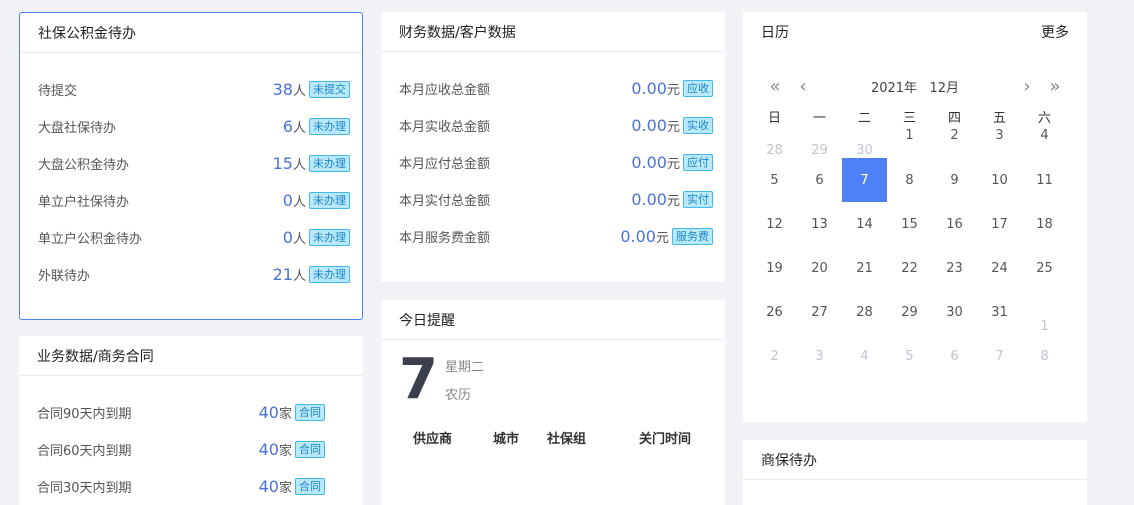 This screenshot has width=1134, height=505. I want to click on calendar-day: 13, so click(819, 224).